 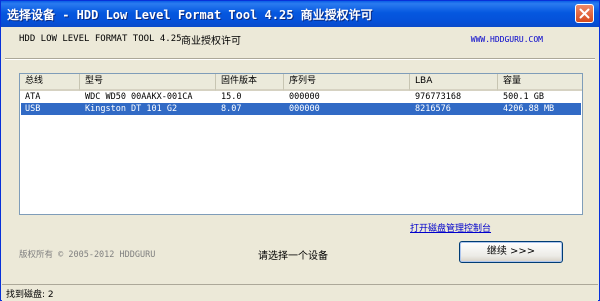 I want to click on continue-button: 继续 >>>, so click(x=511, y=252).